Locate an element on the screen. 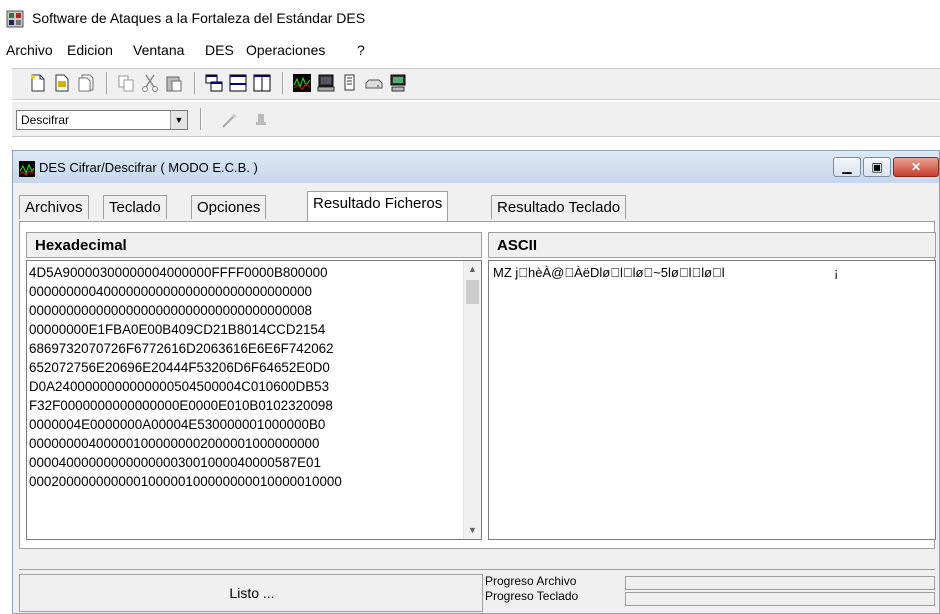 The image size is (940, 614). maximize-button: ▣ is located at coordinates (877, 167).